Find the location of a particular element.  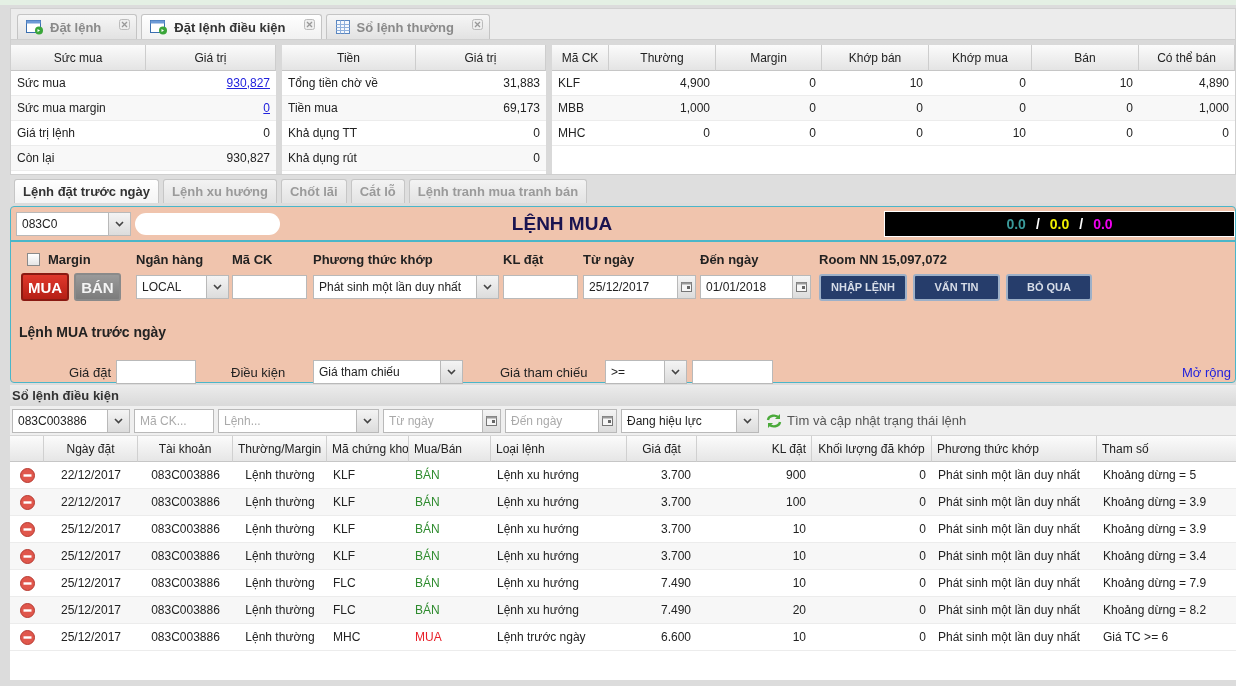

column-header: Thường/Margin is located at coordinates (280, 449).